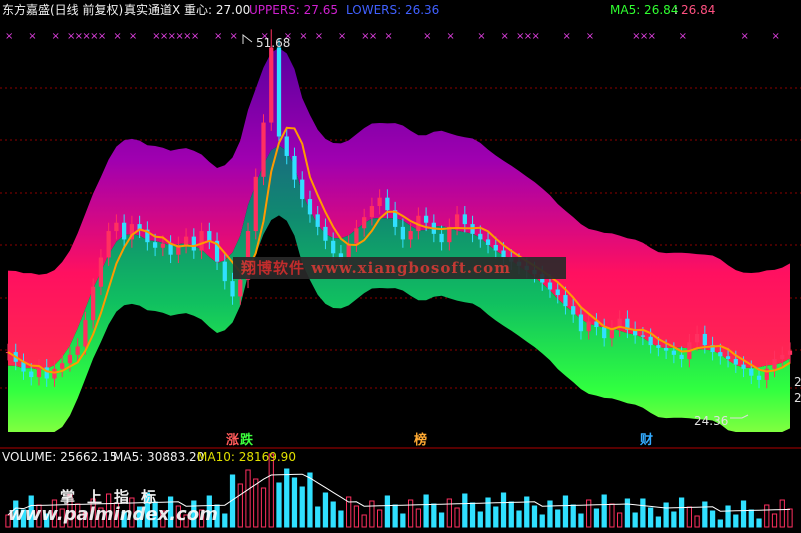 The width and height of the screenshot is (801, 533). I want to click on ma5-value: MA5: 26.84, so click(644, 10).